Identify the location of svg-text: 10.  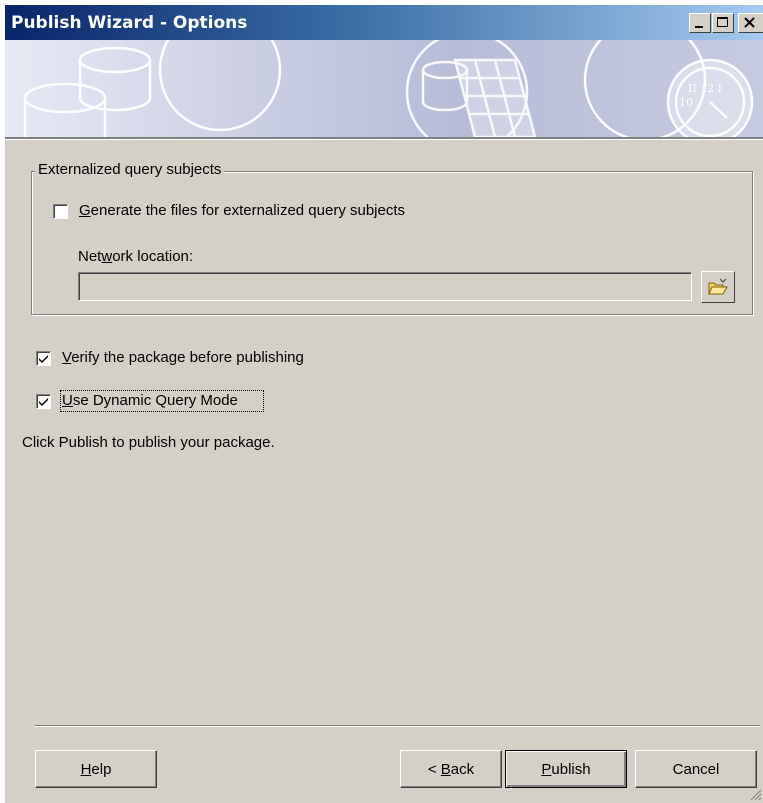
(686, 102).